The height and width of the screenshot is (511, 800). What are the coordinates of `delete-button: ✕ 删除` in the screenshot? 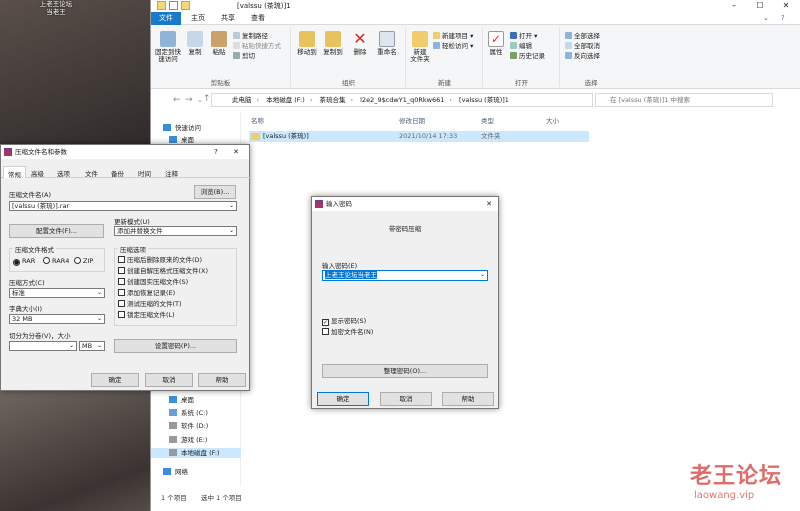 It's located at (360, 43).